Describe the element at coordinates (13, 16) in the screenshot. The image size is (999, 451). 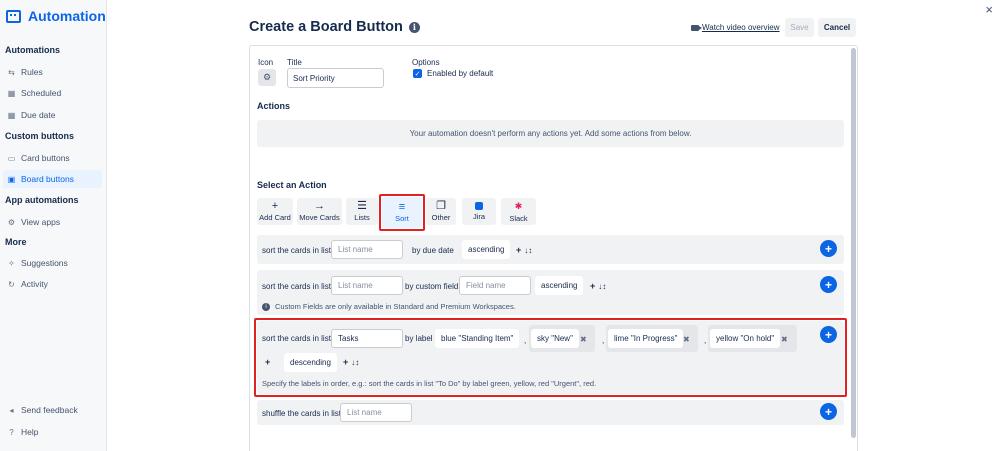
I see `automation-icon` at that location.